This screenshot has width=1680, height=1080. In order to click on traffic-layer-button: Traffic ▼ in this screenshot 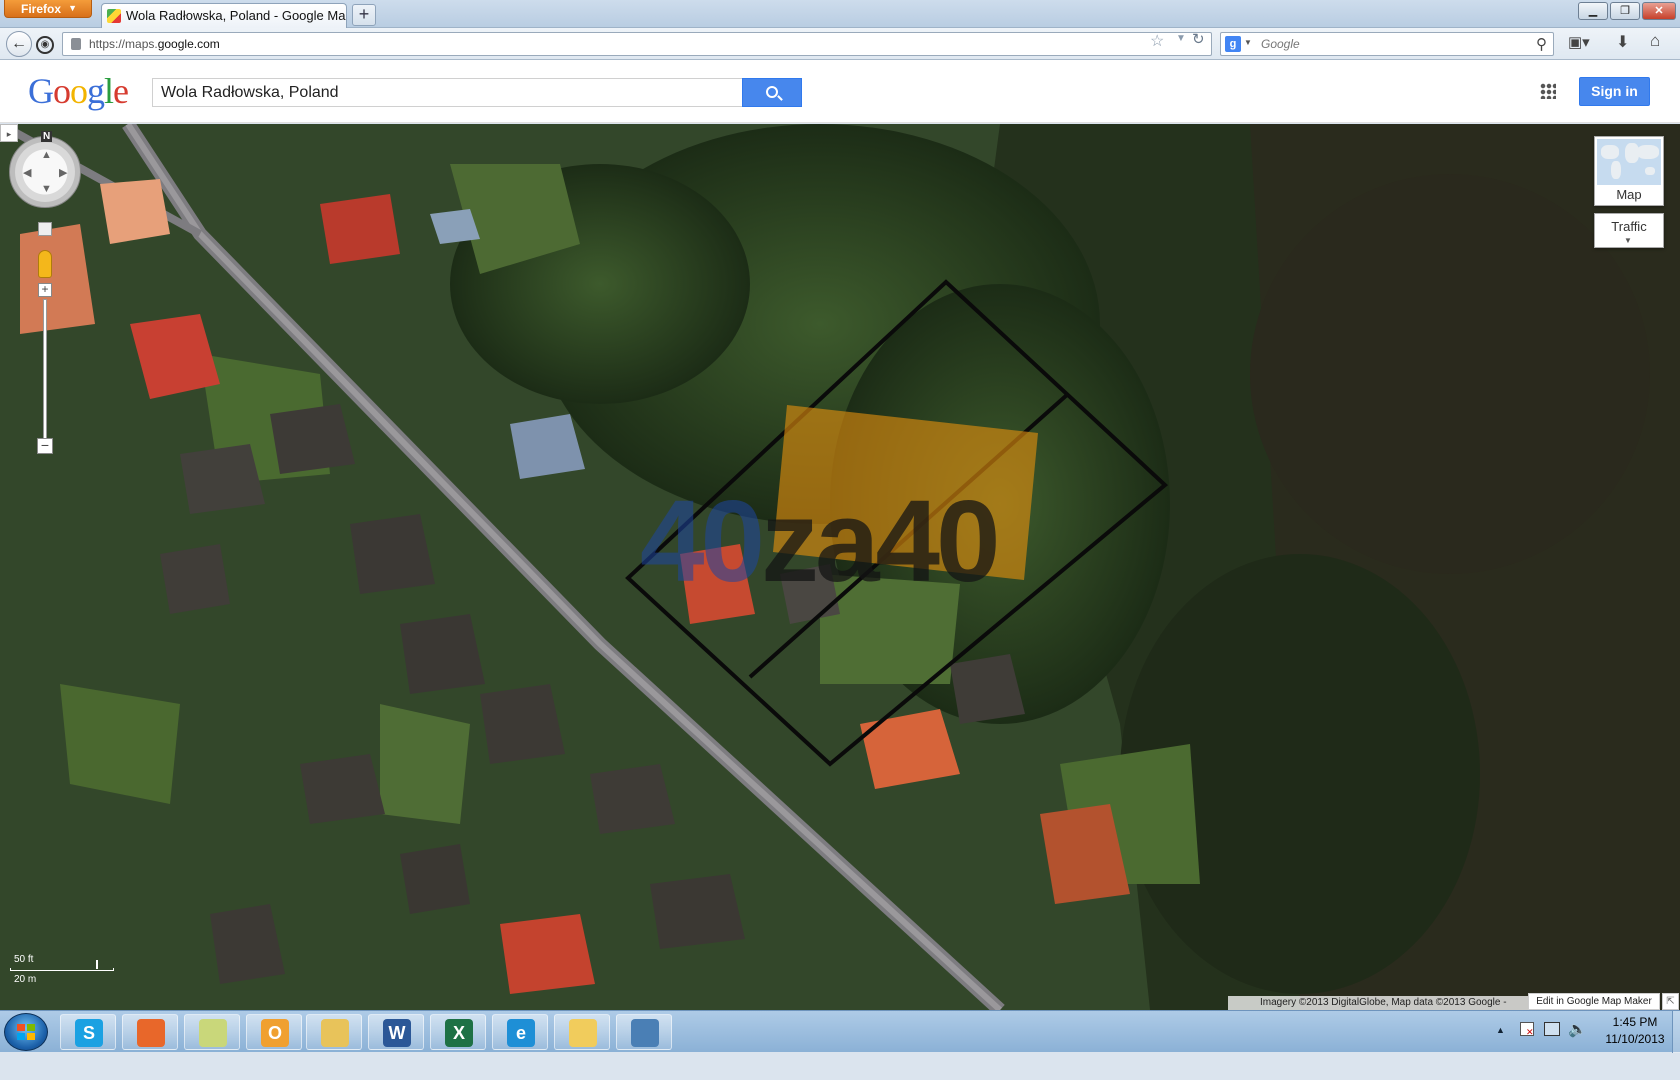, I will do `click(1629, 230)`.